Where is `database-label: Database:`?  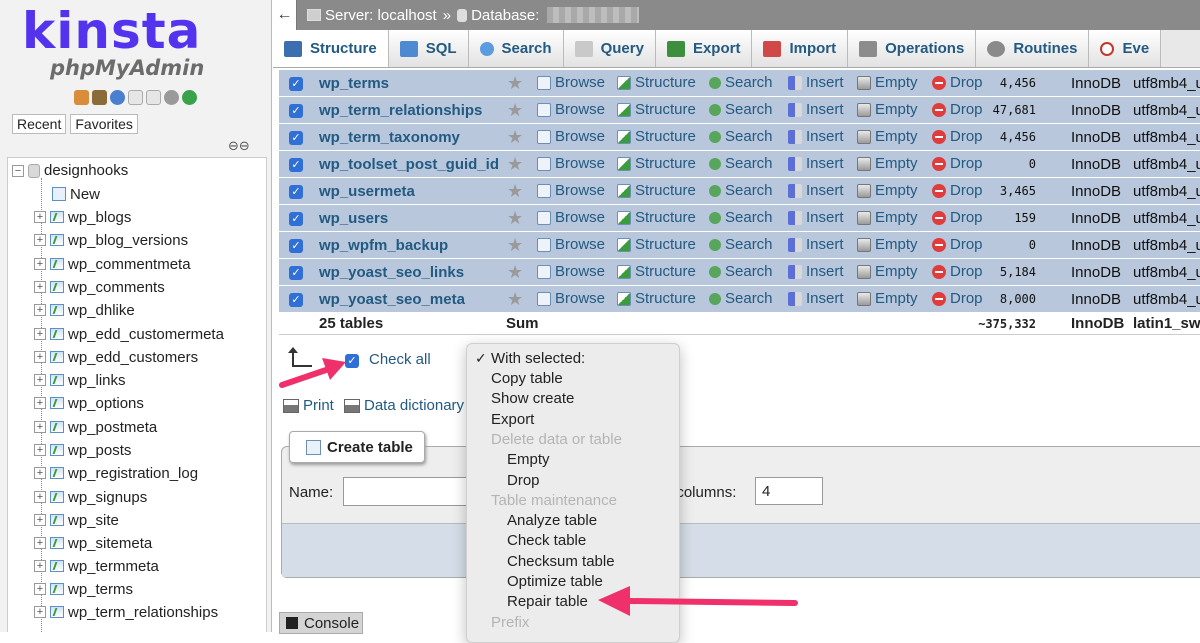 database-label: Database: is located at coordinates (505, 15).